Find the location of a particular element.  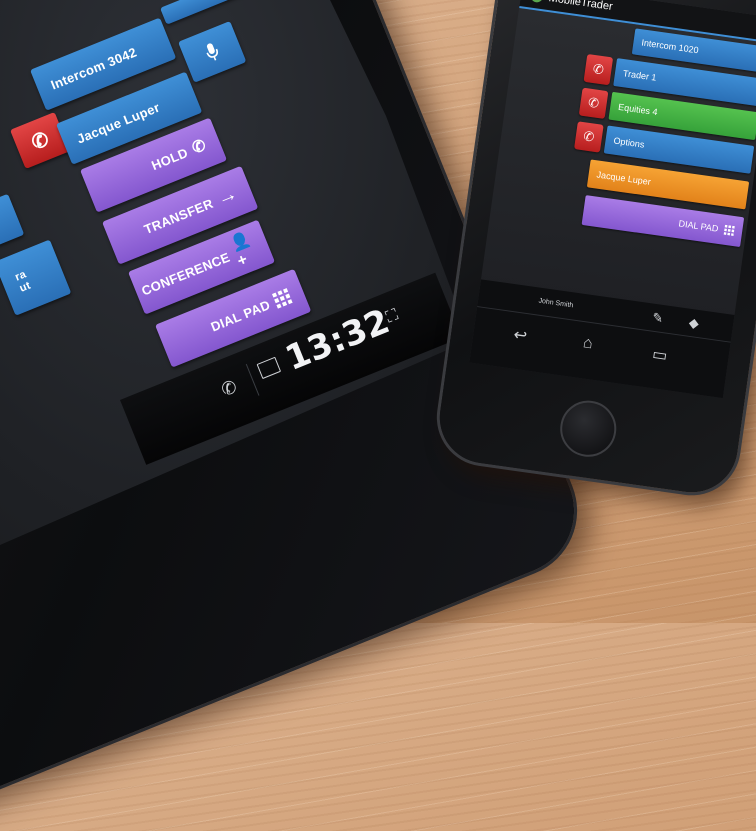

app-title: MobileTrader is located at coordinates (580, 6).